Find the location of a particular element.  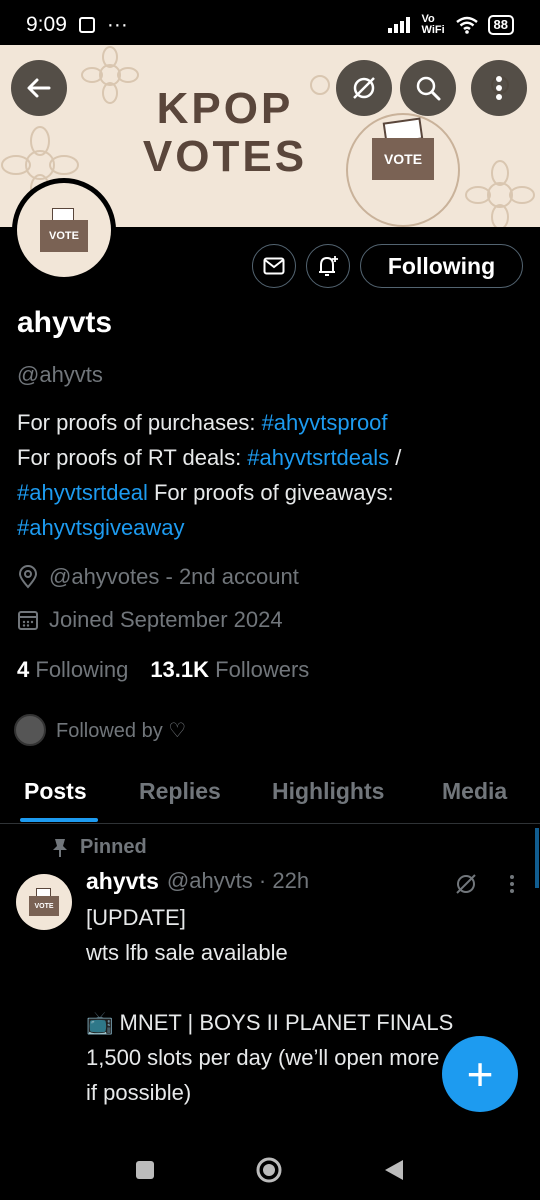

signal-icon is located at coordinates (398, 25).